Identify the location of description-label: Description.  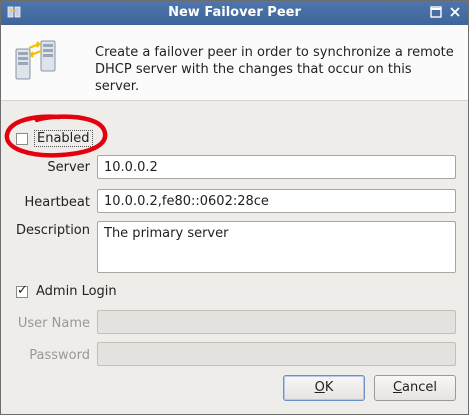
(52, 230).